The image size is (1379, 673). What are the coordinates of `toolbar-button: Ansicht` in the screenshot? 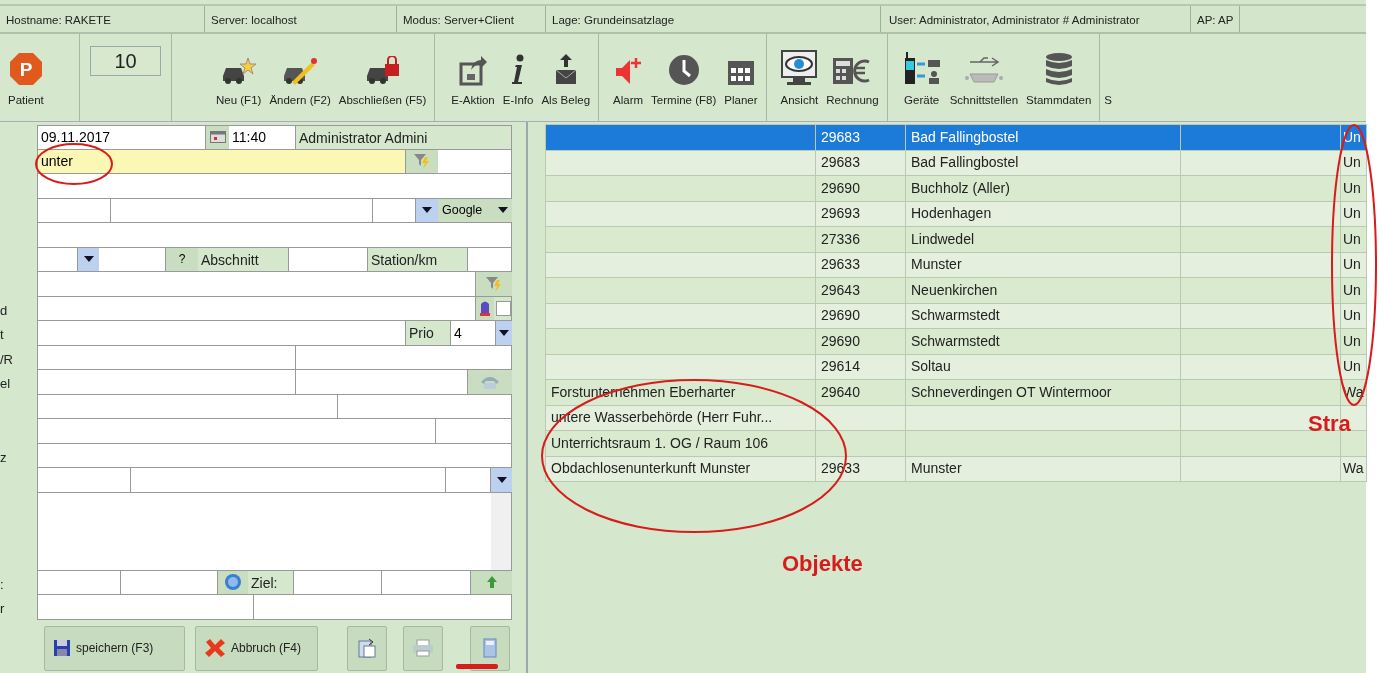 It's located at (799, 77).